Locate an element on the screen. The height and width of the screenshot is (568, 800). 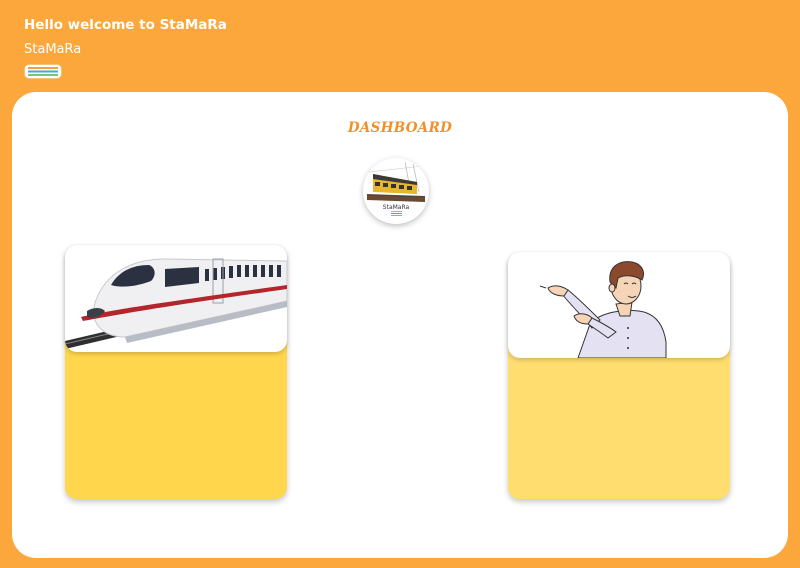
person-card-image is located at coordinates (619, 305).